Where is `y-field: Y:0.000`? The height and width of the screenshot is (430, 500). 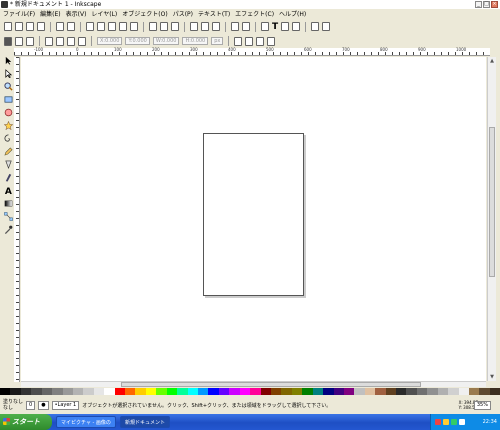
y-field: Y:0.000 is located at coordinates (137, 41).